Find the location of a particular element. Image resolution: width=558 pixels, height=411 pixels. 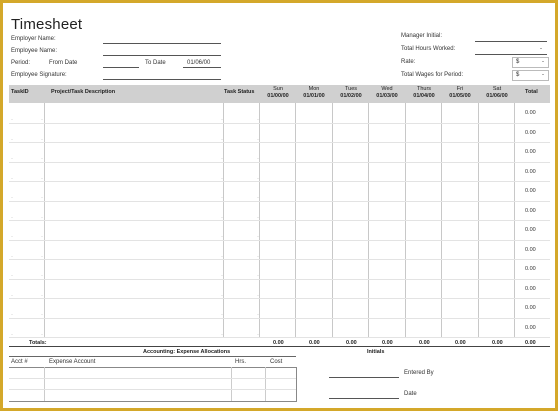

total-hours-label: Total Hours Worked: is located at coordinates (428, 49).